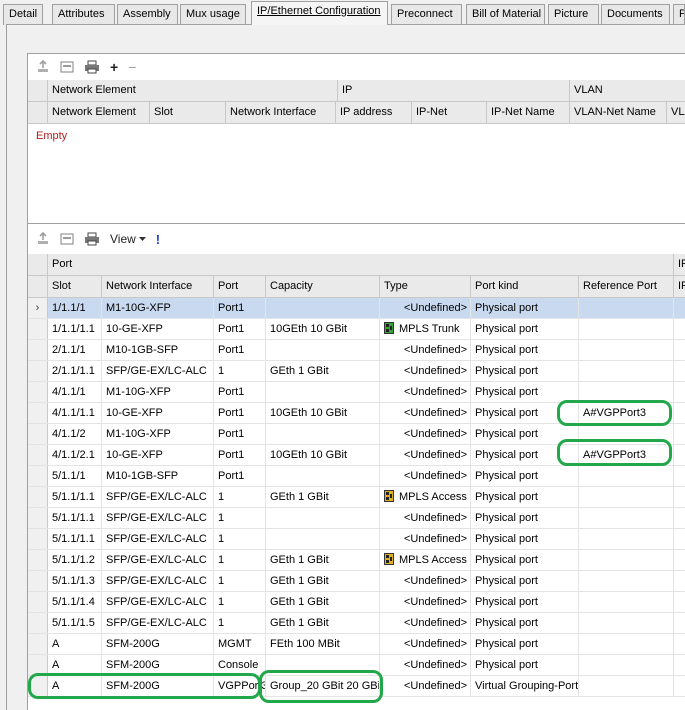  I want to click on column-header-ip-net: IP-Net, so click(449, 112).